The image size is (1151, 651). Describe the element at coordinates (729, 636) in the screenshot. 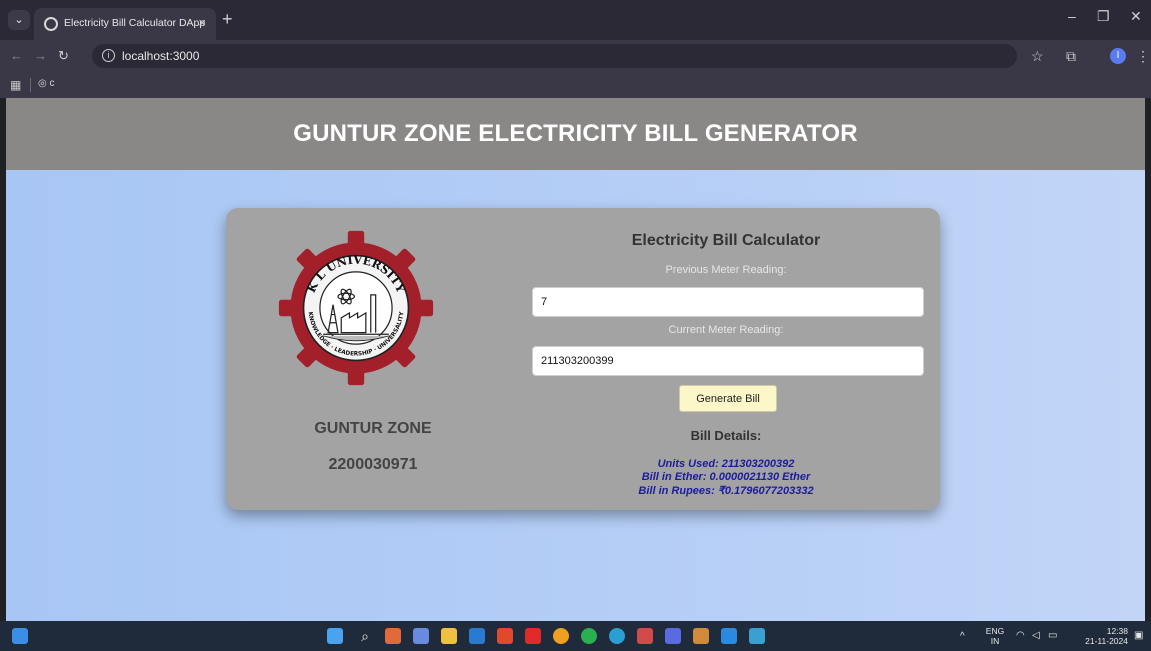

I see `vscode-icon` at that location.